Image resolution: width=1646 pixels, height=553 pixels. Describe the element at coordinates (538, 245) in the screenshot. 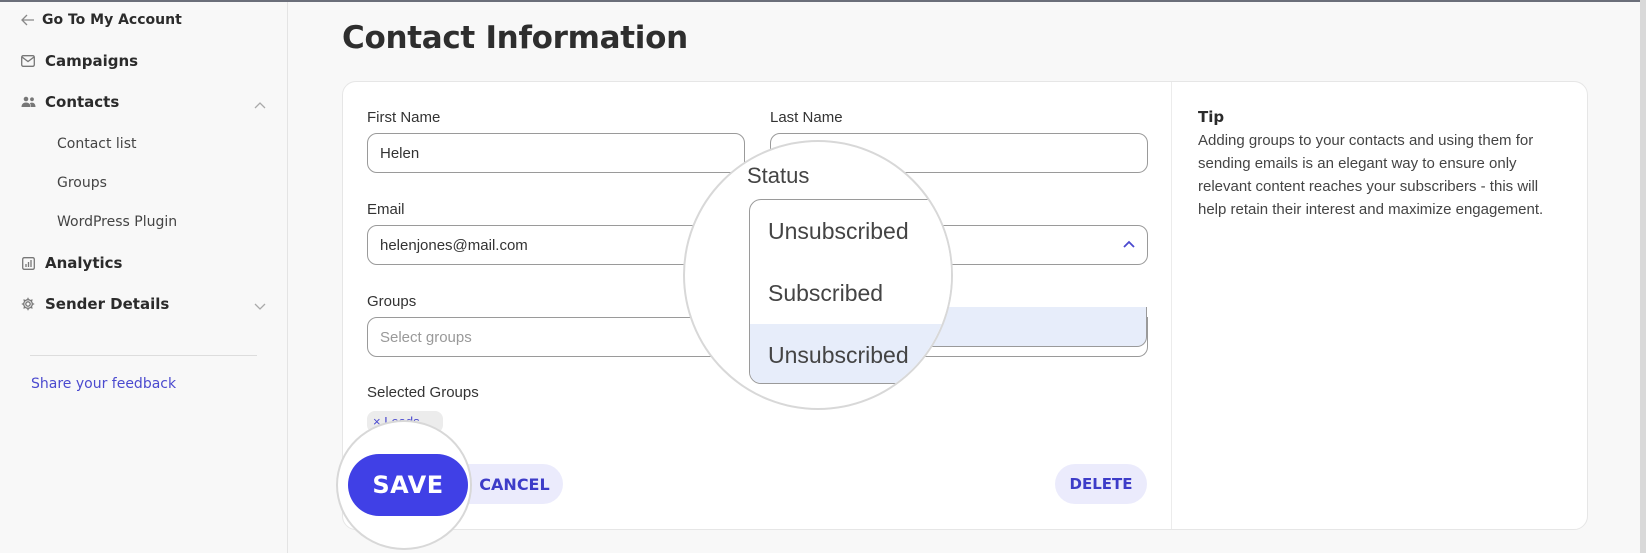

I see `email-input: helenjones@mail.com` at that location.